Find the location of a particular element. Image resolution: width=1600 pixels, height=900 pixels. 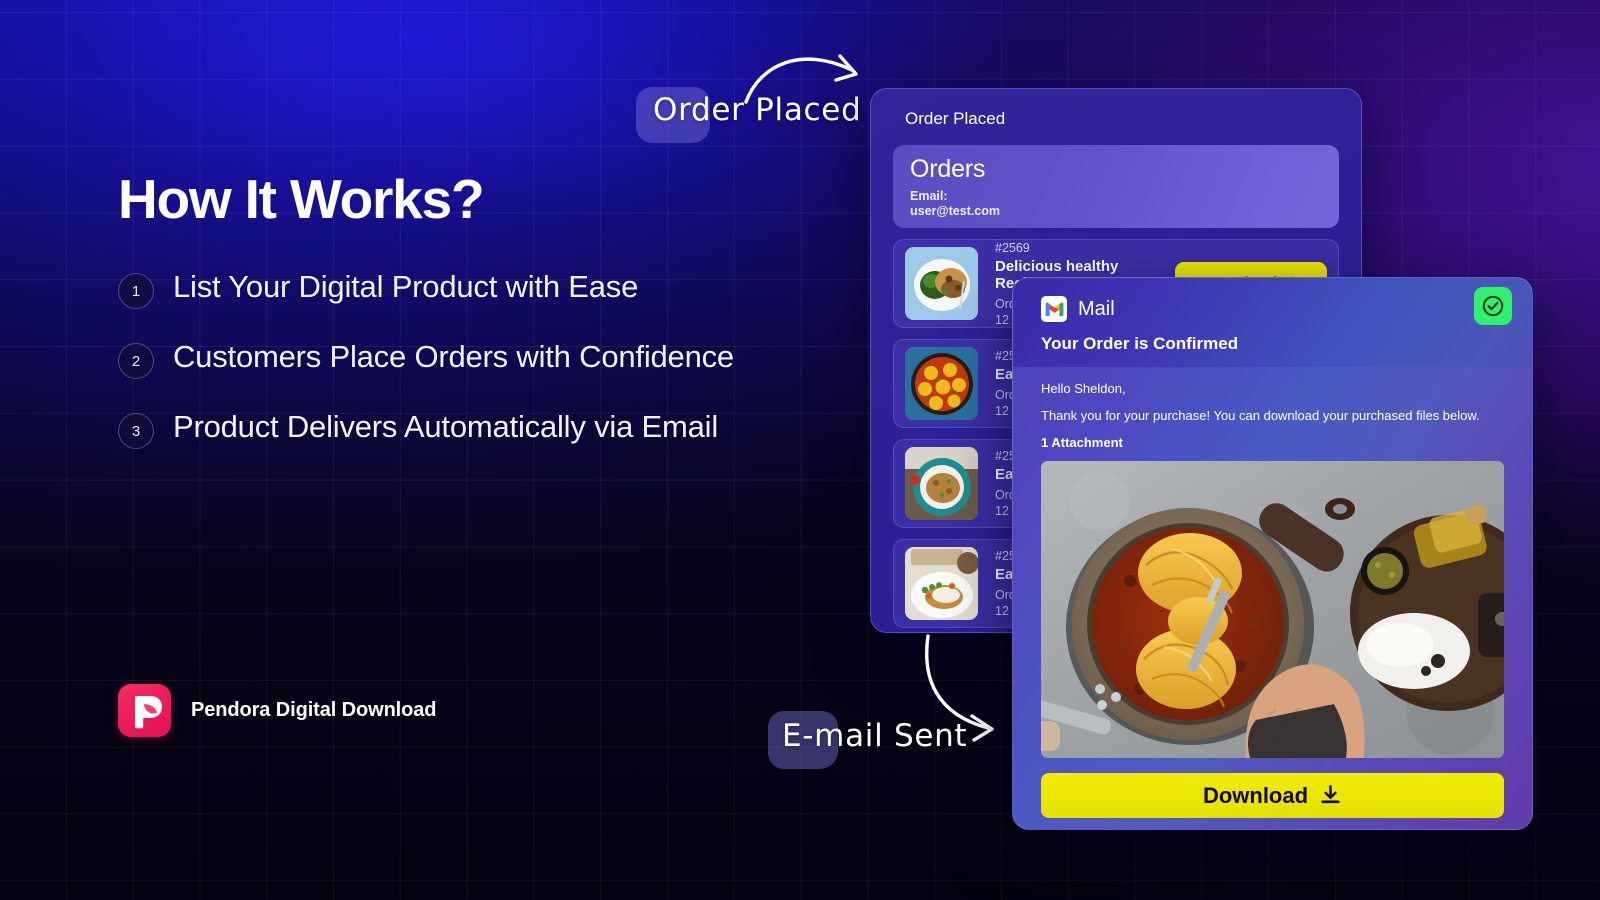

brand-lockup: Pendora Digital Download is located at coordinates (277, 710).